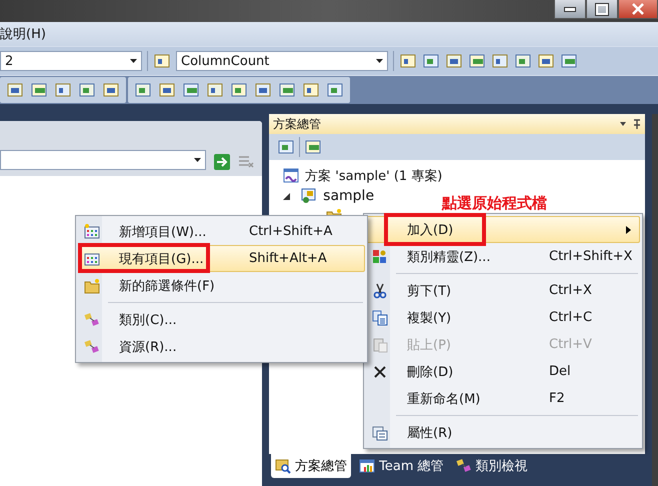  What do you see at coordinates (503, 371) in the screenshot?
I see `menu-item: 刪除(D) Del` at bounding box center [503, 371].